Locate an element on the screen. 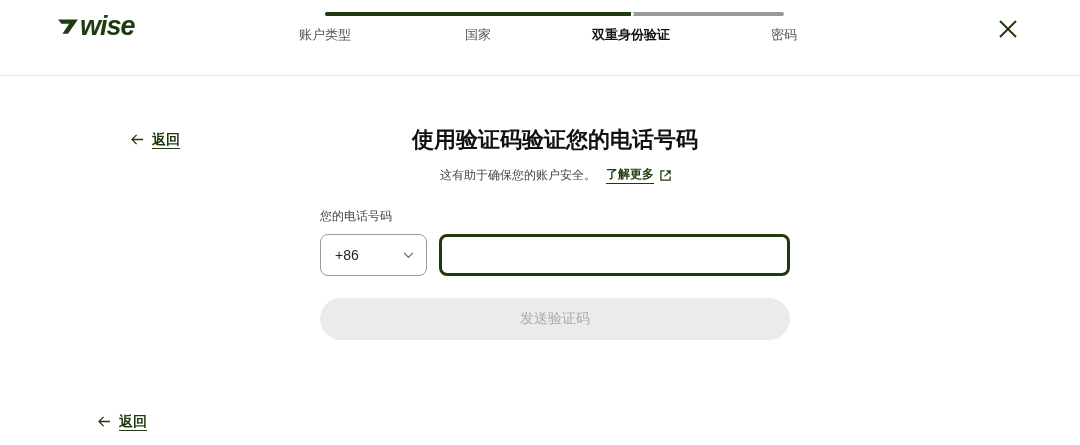 Image resolution: width=1080 pixels, height=445 pixels. external-link-icon is located at coordinates (665, 175).